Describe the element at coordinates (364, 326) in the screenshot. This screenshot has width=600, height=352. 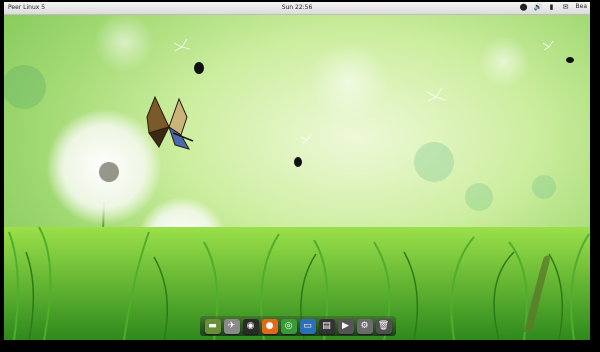
I see `settings-icon: ⚙` at that location.